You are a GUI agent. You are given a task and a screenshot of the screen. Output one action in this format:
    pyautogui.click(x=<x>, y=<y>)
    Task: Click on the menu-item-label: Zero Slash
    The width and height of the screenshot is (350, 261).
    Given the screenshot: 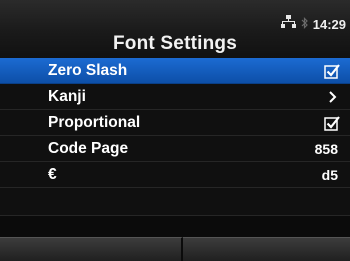 What is the action you would take?
    pyautogui.click(x=88, y=70)
    